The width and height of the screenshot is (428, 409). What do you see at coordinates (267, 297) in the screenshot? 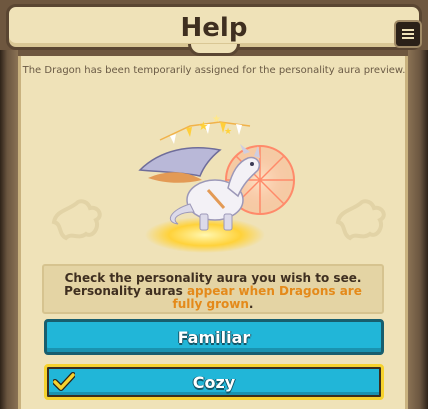
I see `info-note-highlight: appear when Dragons are fully grown` at bounding box center [267, 297].